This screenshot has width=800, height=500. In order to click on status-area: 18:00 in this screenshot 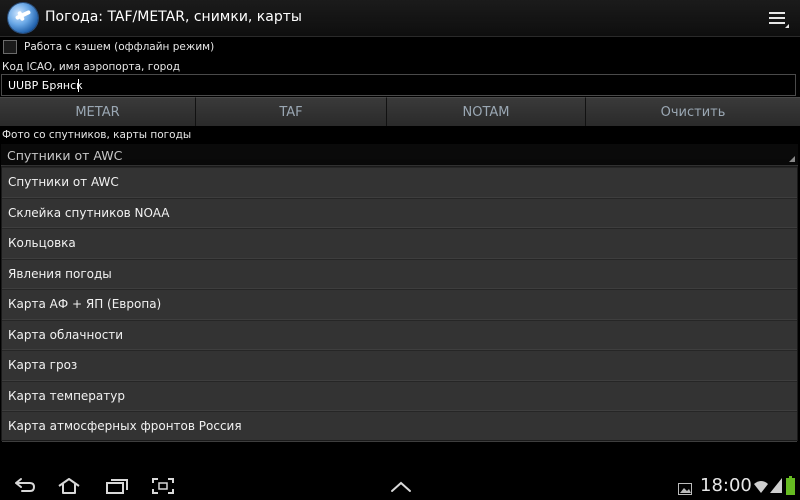, I will do `click(735, 486)`.